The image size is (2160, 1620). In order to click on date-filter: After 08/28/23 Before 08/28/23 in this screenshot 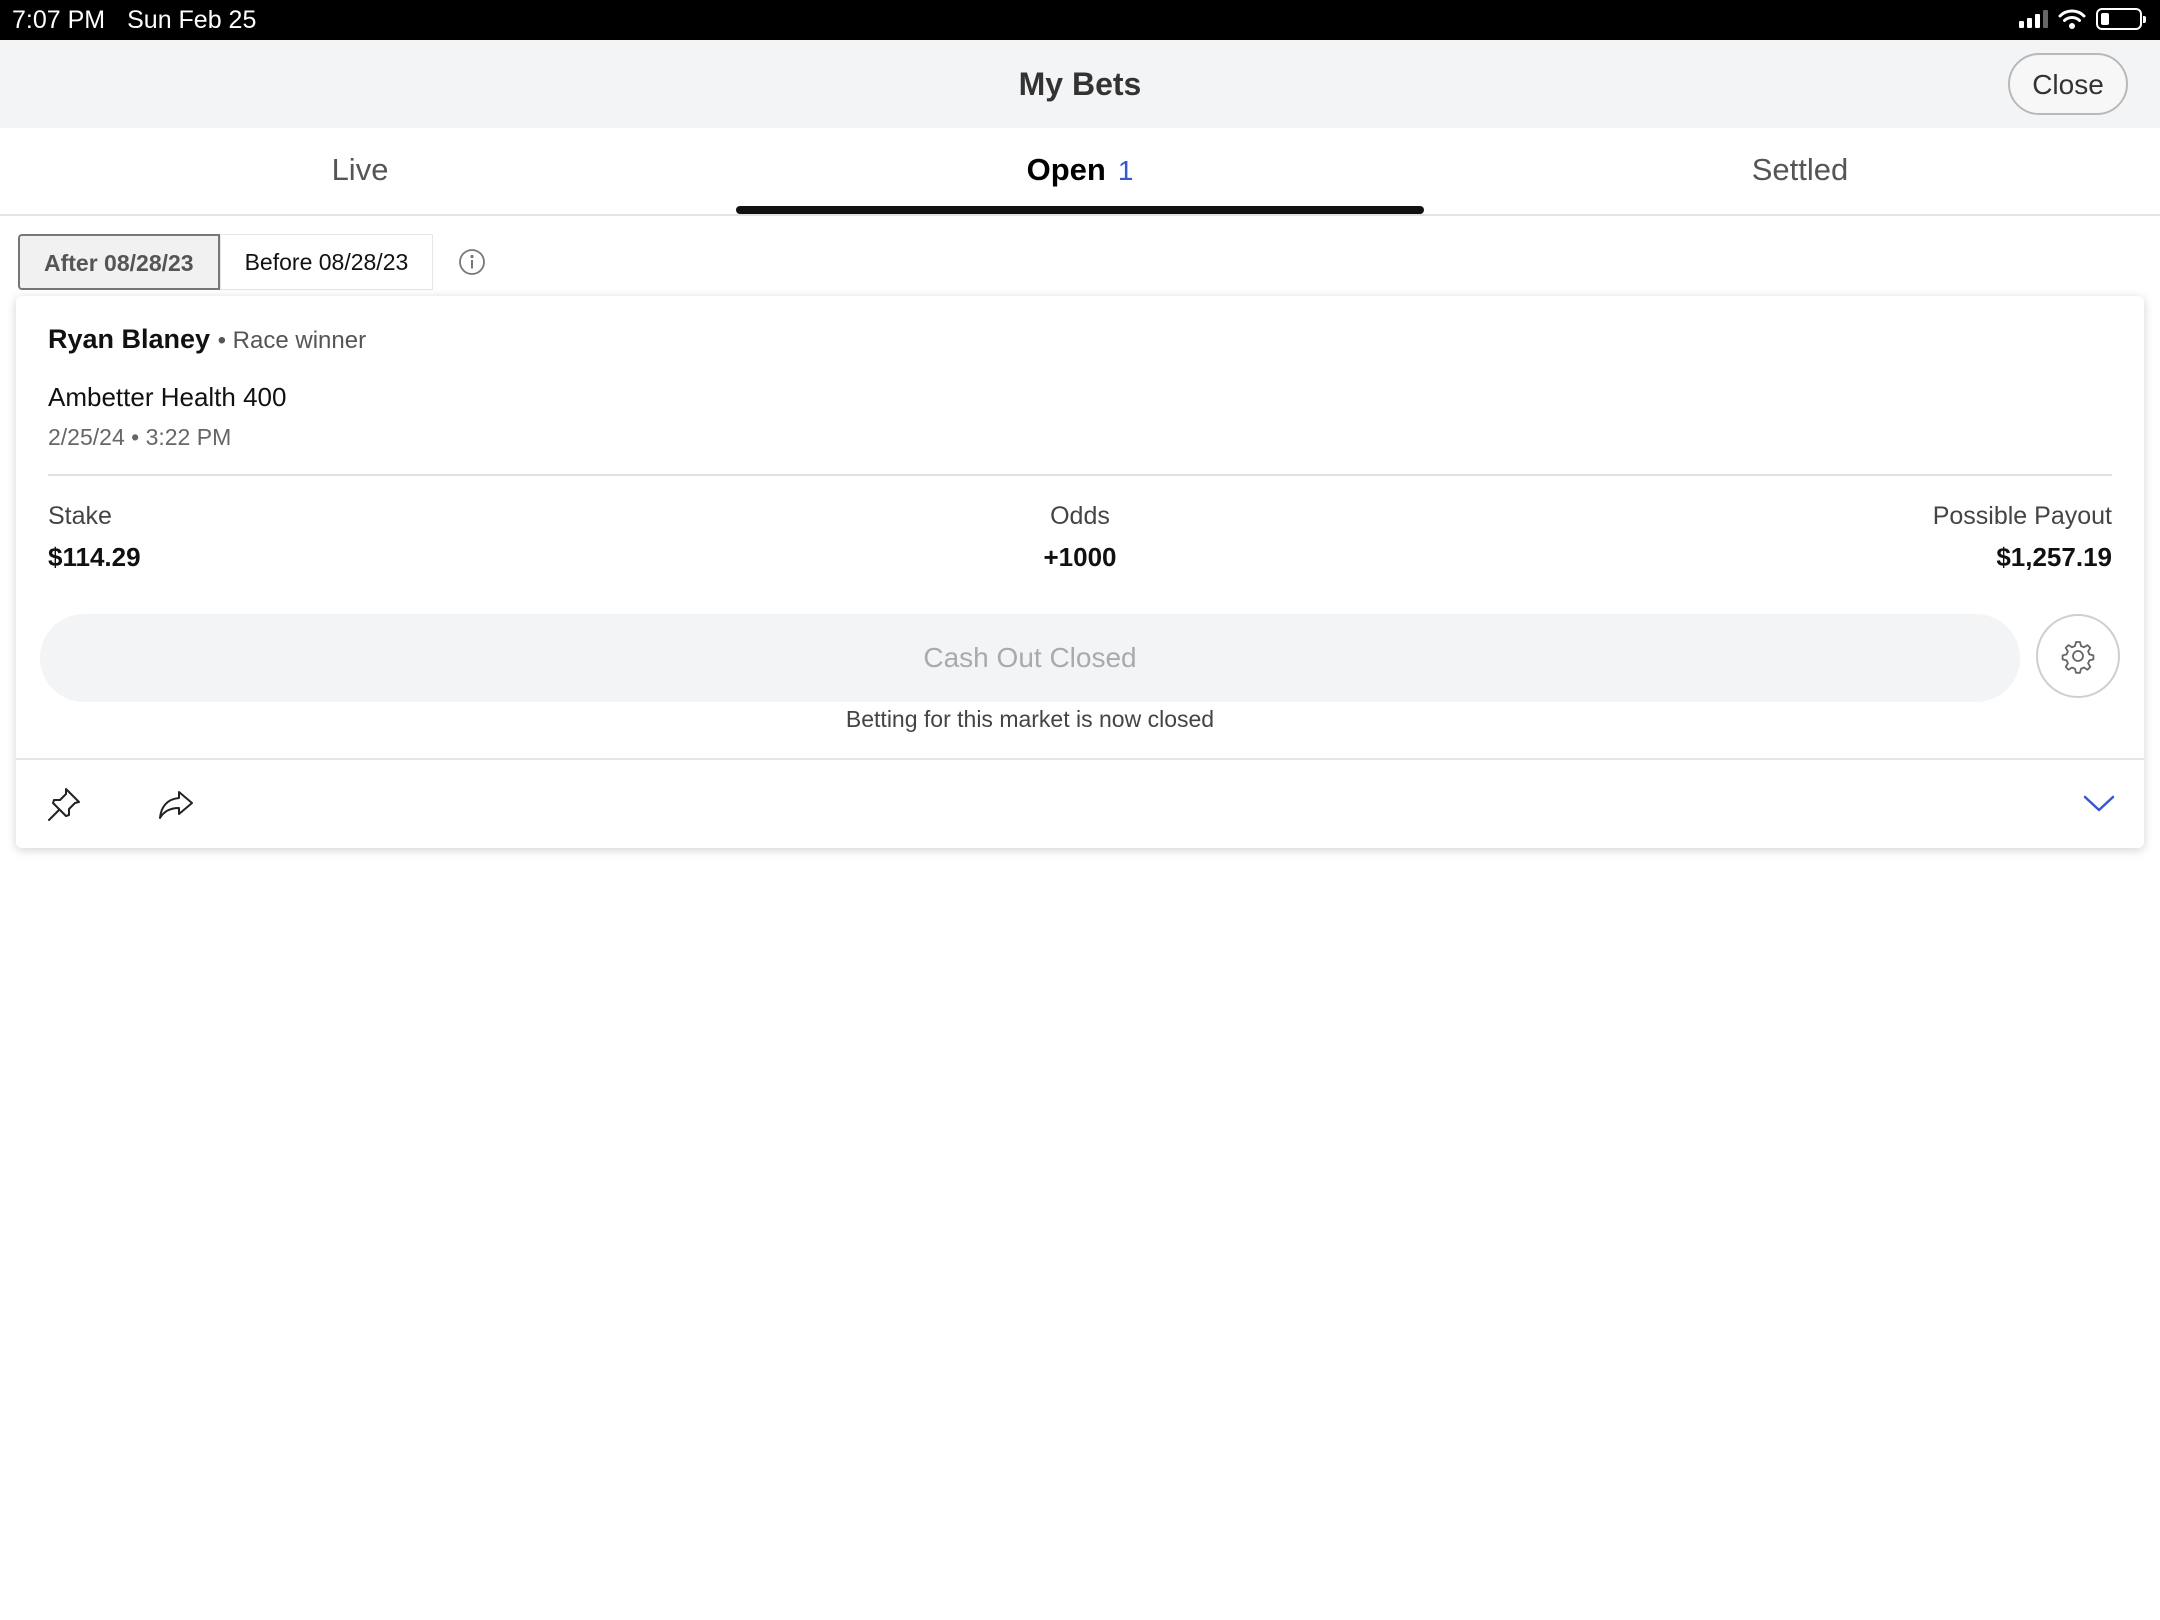, I will do `click(252, 262)`.